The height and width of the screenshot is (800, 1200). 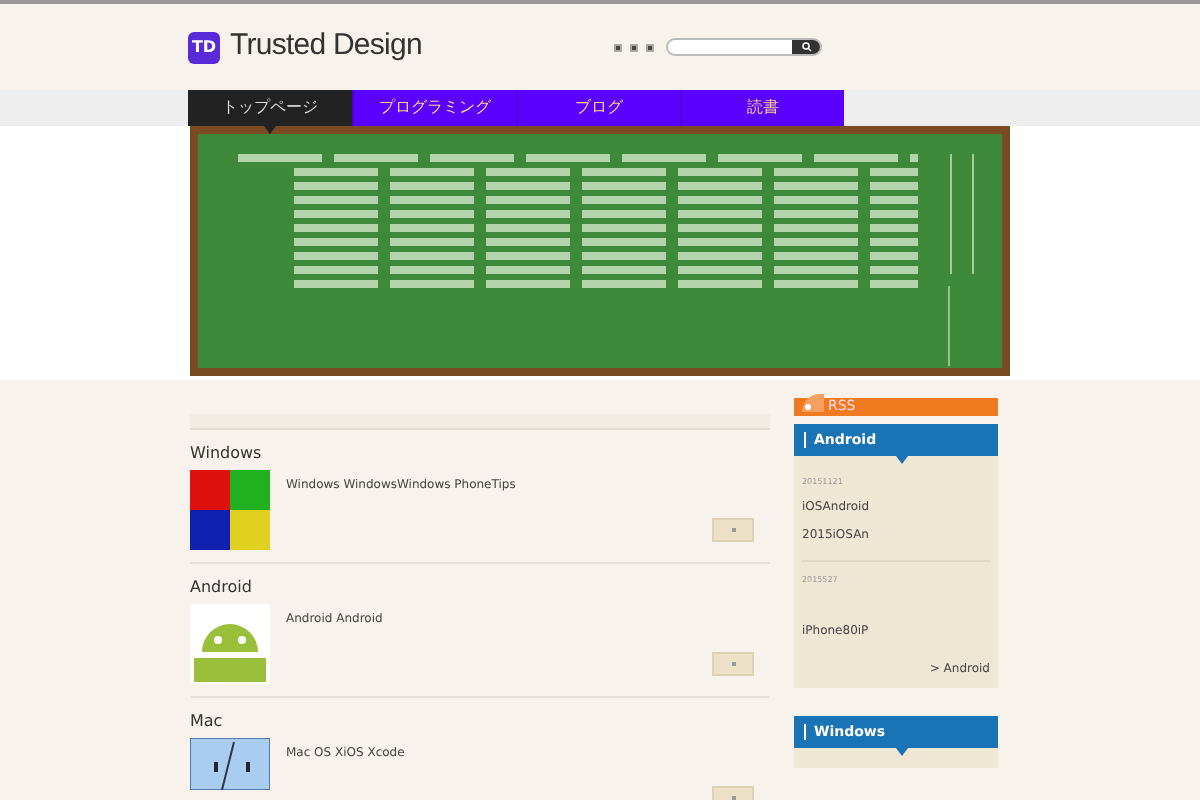 I want to click on search-button, so click(x=806, y=47).